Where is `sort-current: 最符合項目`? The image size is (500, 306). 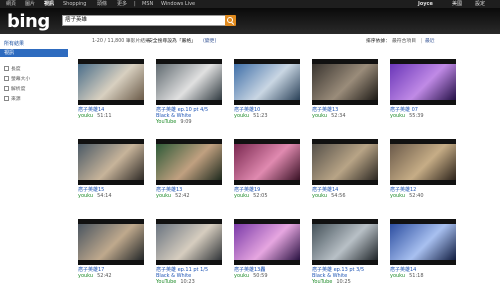
sort-current: 最符合項目 is located at coordinates (404, 41).